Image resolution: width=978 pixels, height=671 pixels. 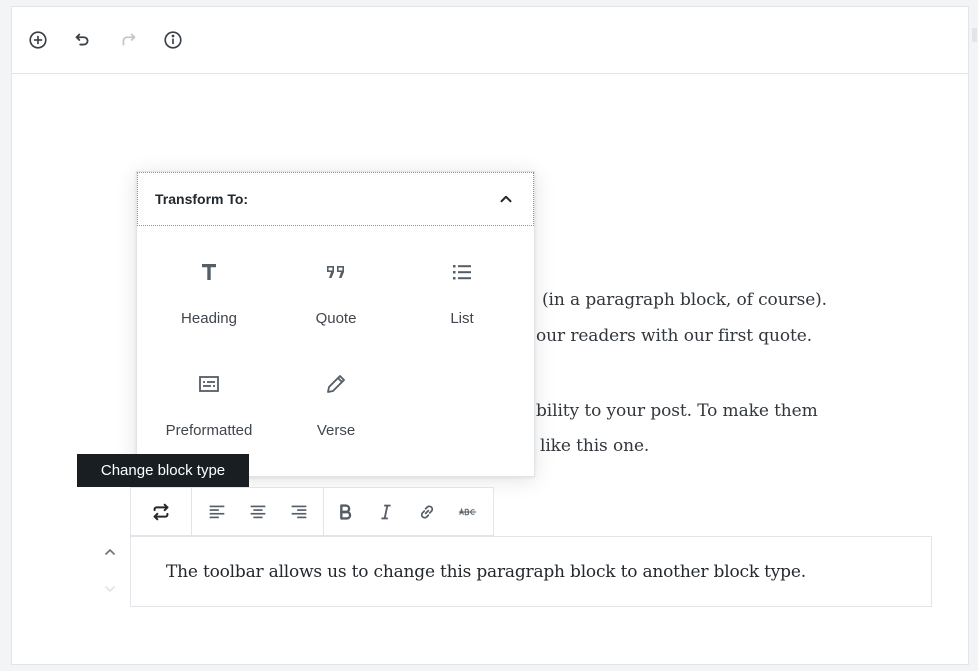 I want to click on popover-title: Transform To:, so click(x=202, y=199).